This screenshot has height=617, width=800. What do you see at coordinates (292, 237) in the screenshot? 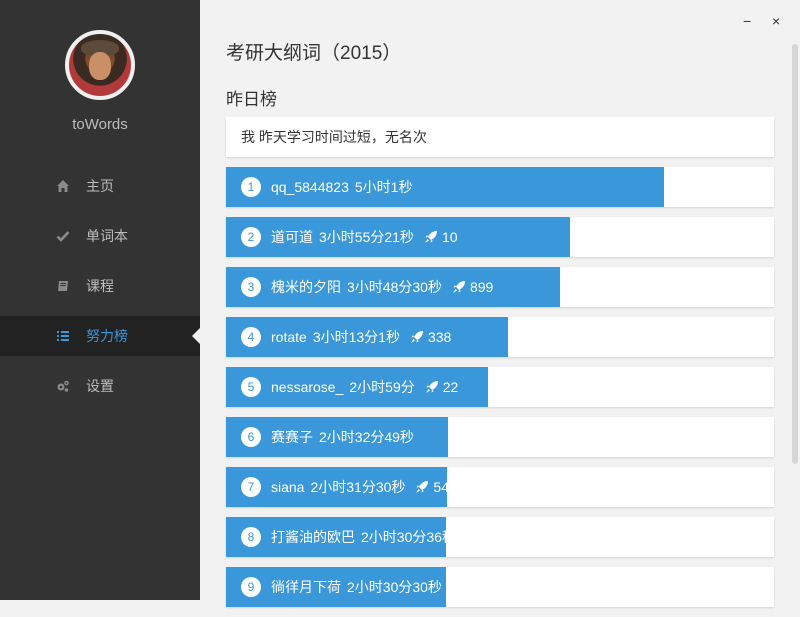
I see `user-name: 道可道` at bounding box center [292, 237].